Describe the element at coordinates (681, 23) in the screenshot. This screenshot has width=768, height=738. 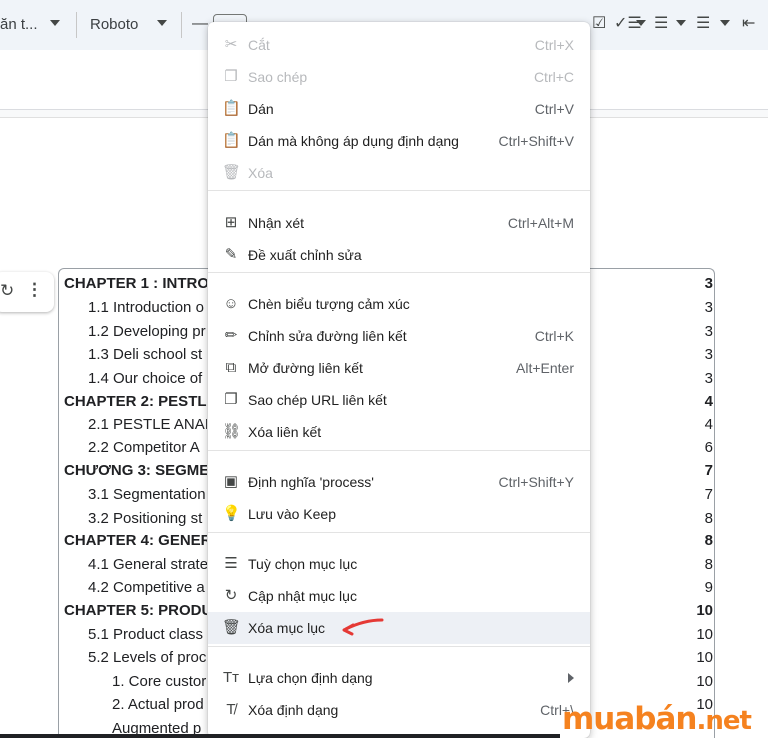
I see `bullet-chevron-down-icon` at that location.